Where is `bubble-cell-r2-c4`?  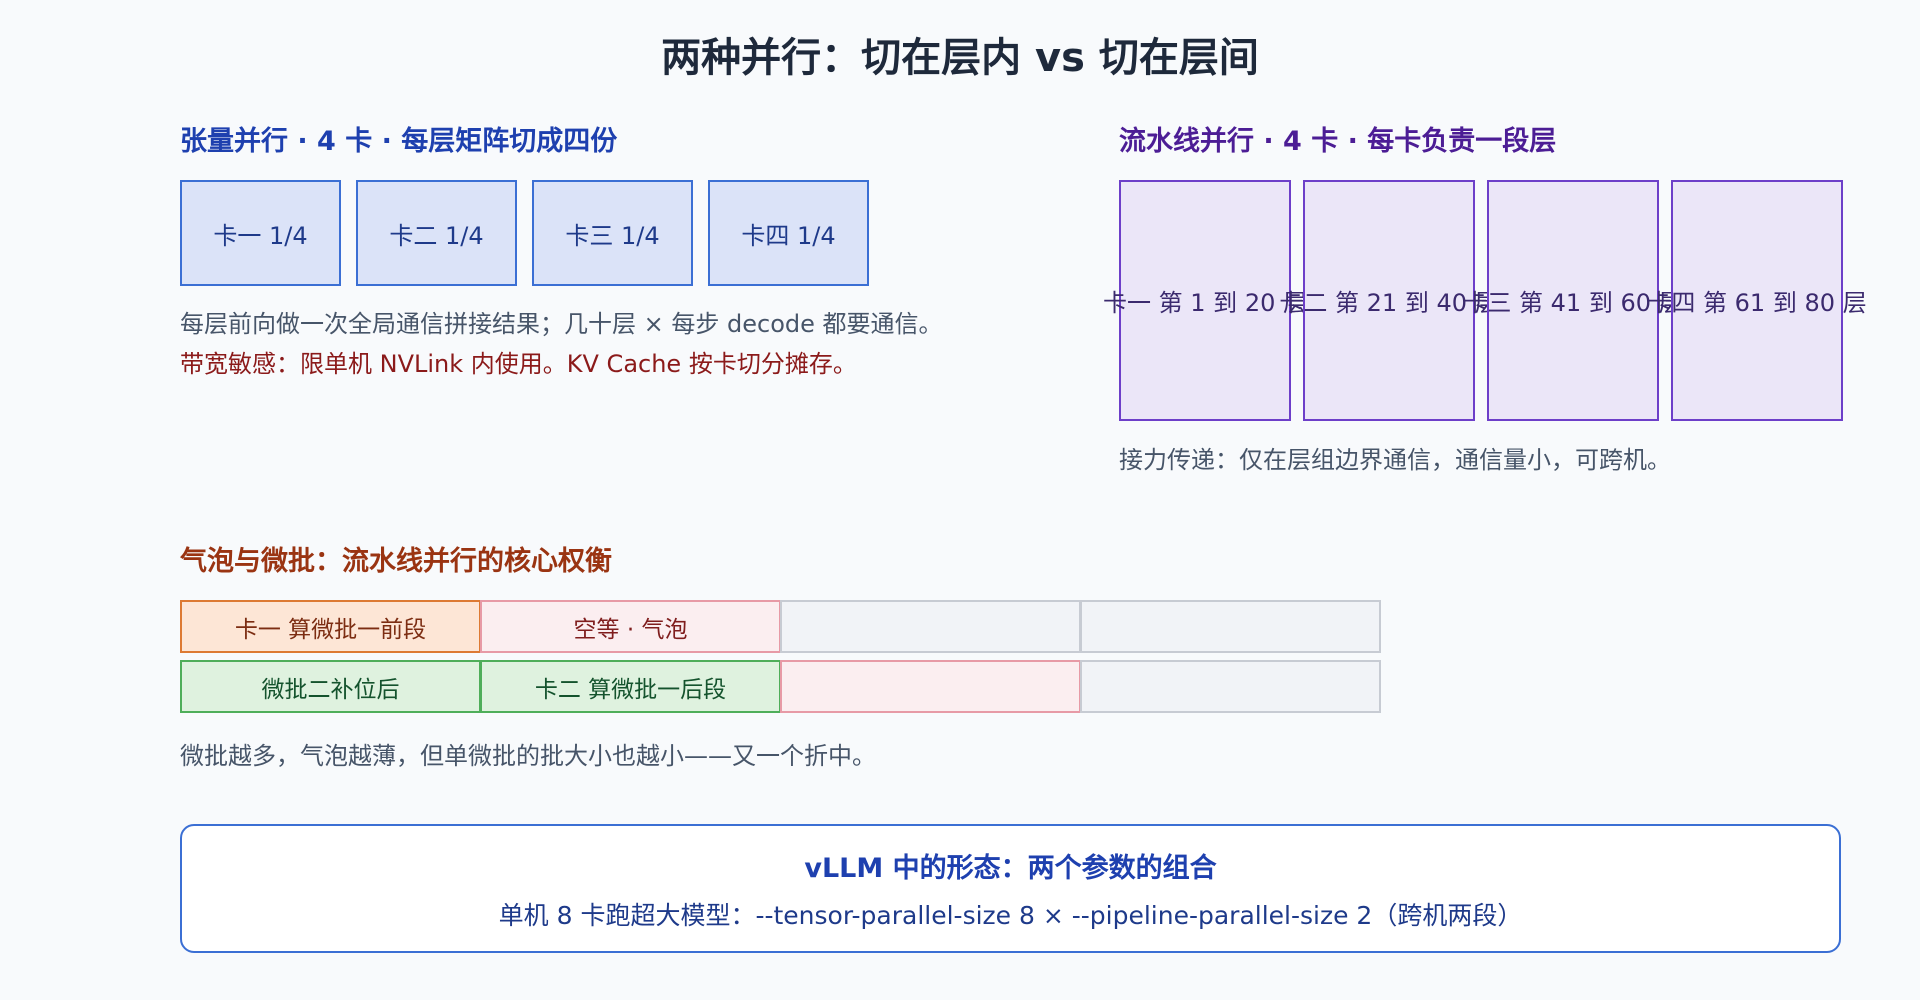
bubble-cell-r2-c4 is located at coordinates (1230, 686).